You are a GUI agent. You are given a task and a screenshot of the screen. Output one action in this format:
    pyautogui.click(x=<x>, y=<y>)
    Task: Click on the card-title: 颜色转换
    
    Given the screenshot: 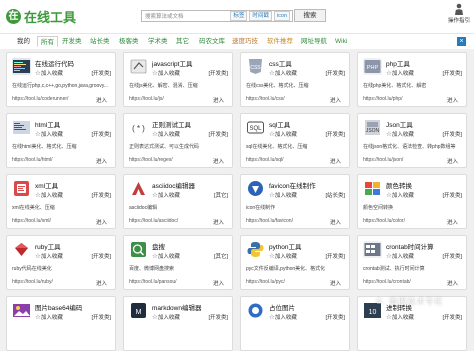 What is the action you would take?
    pyautogui.click(x=399, y=185)
    